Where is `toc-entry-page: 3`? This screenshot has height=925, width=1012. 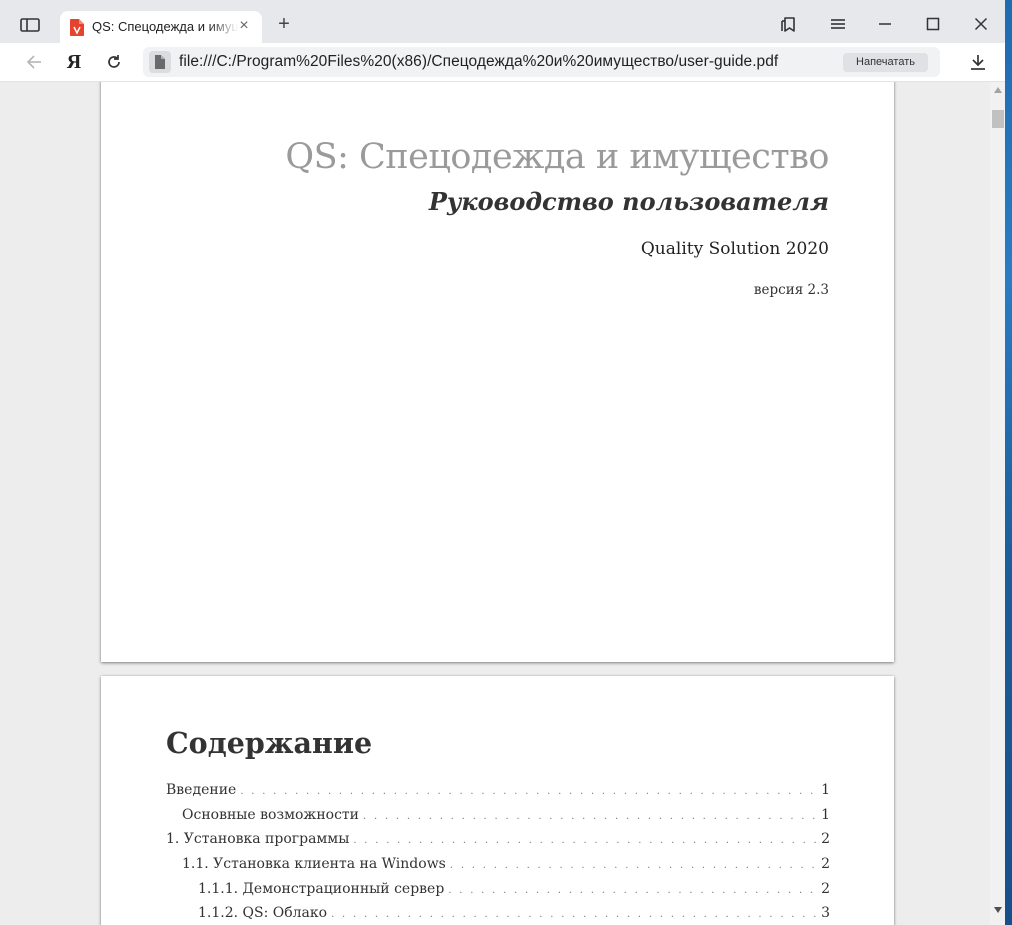
toc-entry-page: 3 is located at coordinates (823, 913).